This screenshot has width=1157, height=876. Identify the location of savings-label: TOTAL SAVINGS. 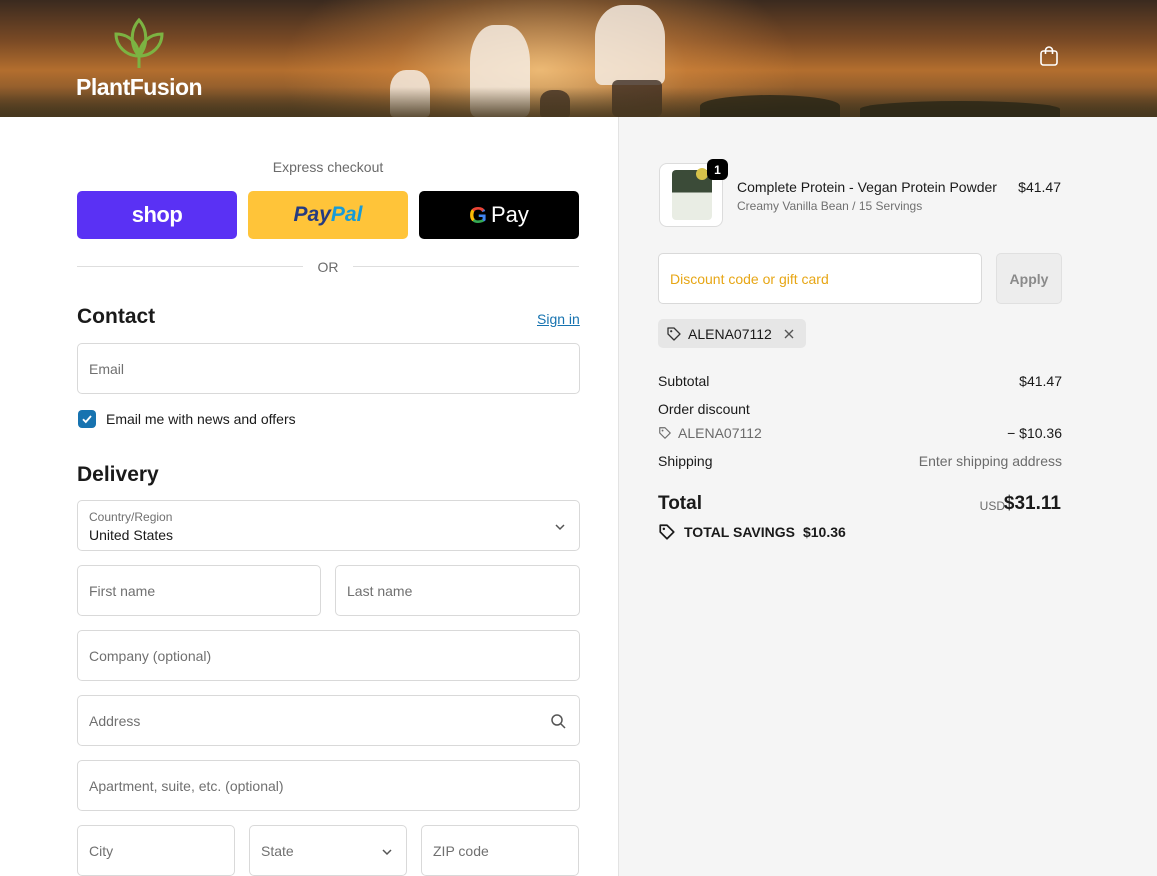
(739, 532).